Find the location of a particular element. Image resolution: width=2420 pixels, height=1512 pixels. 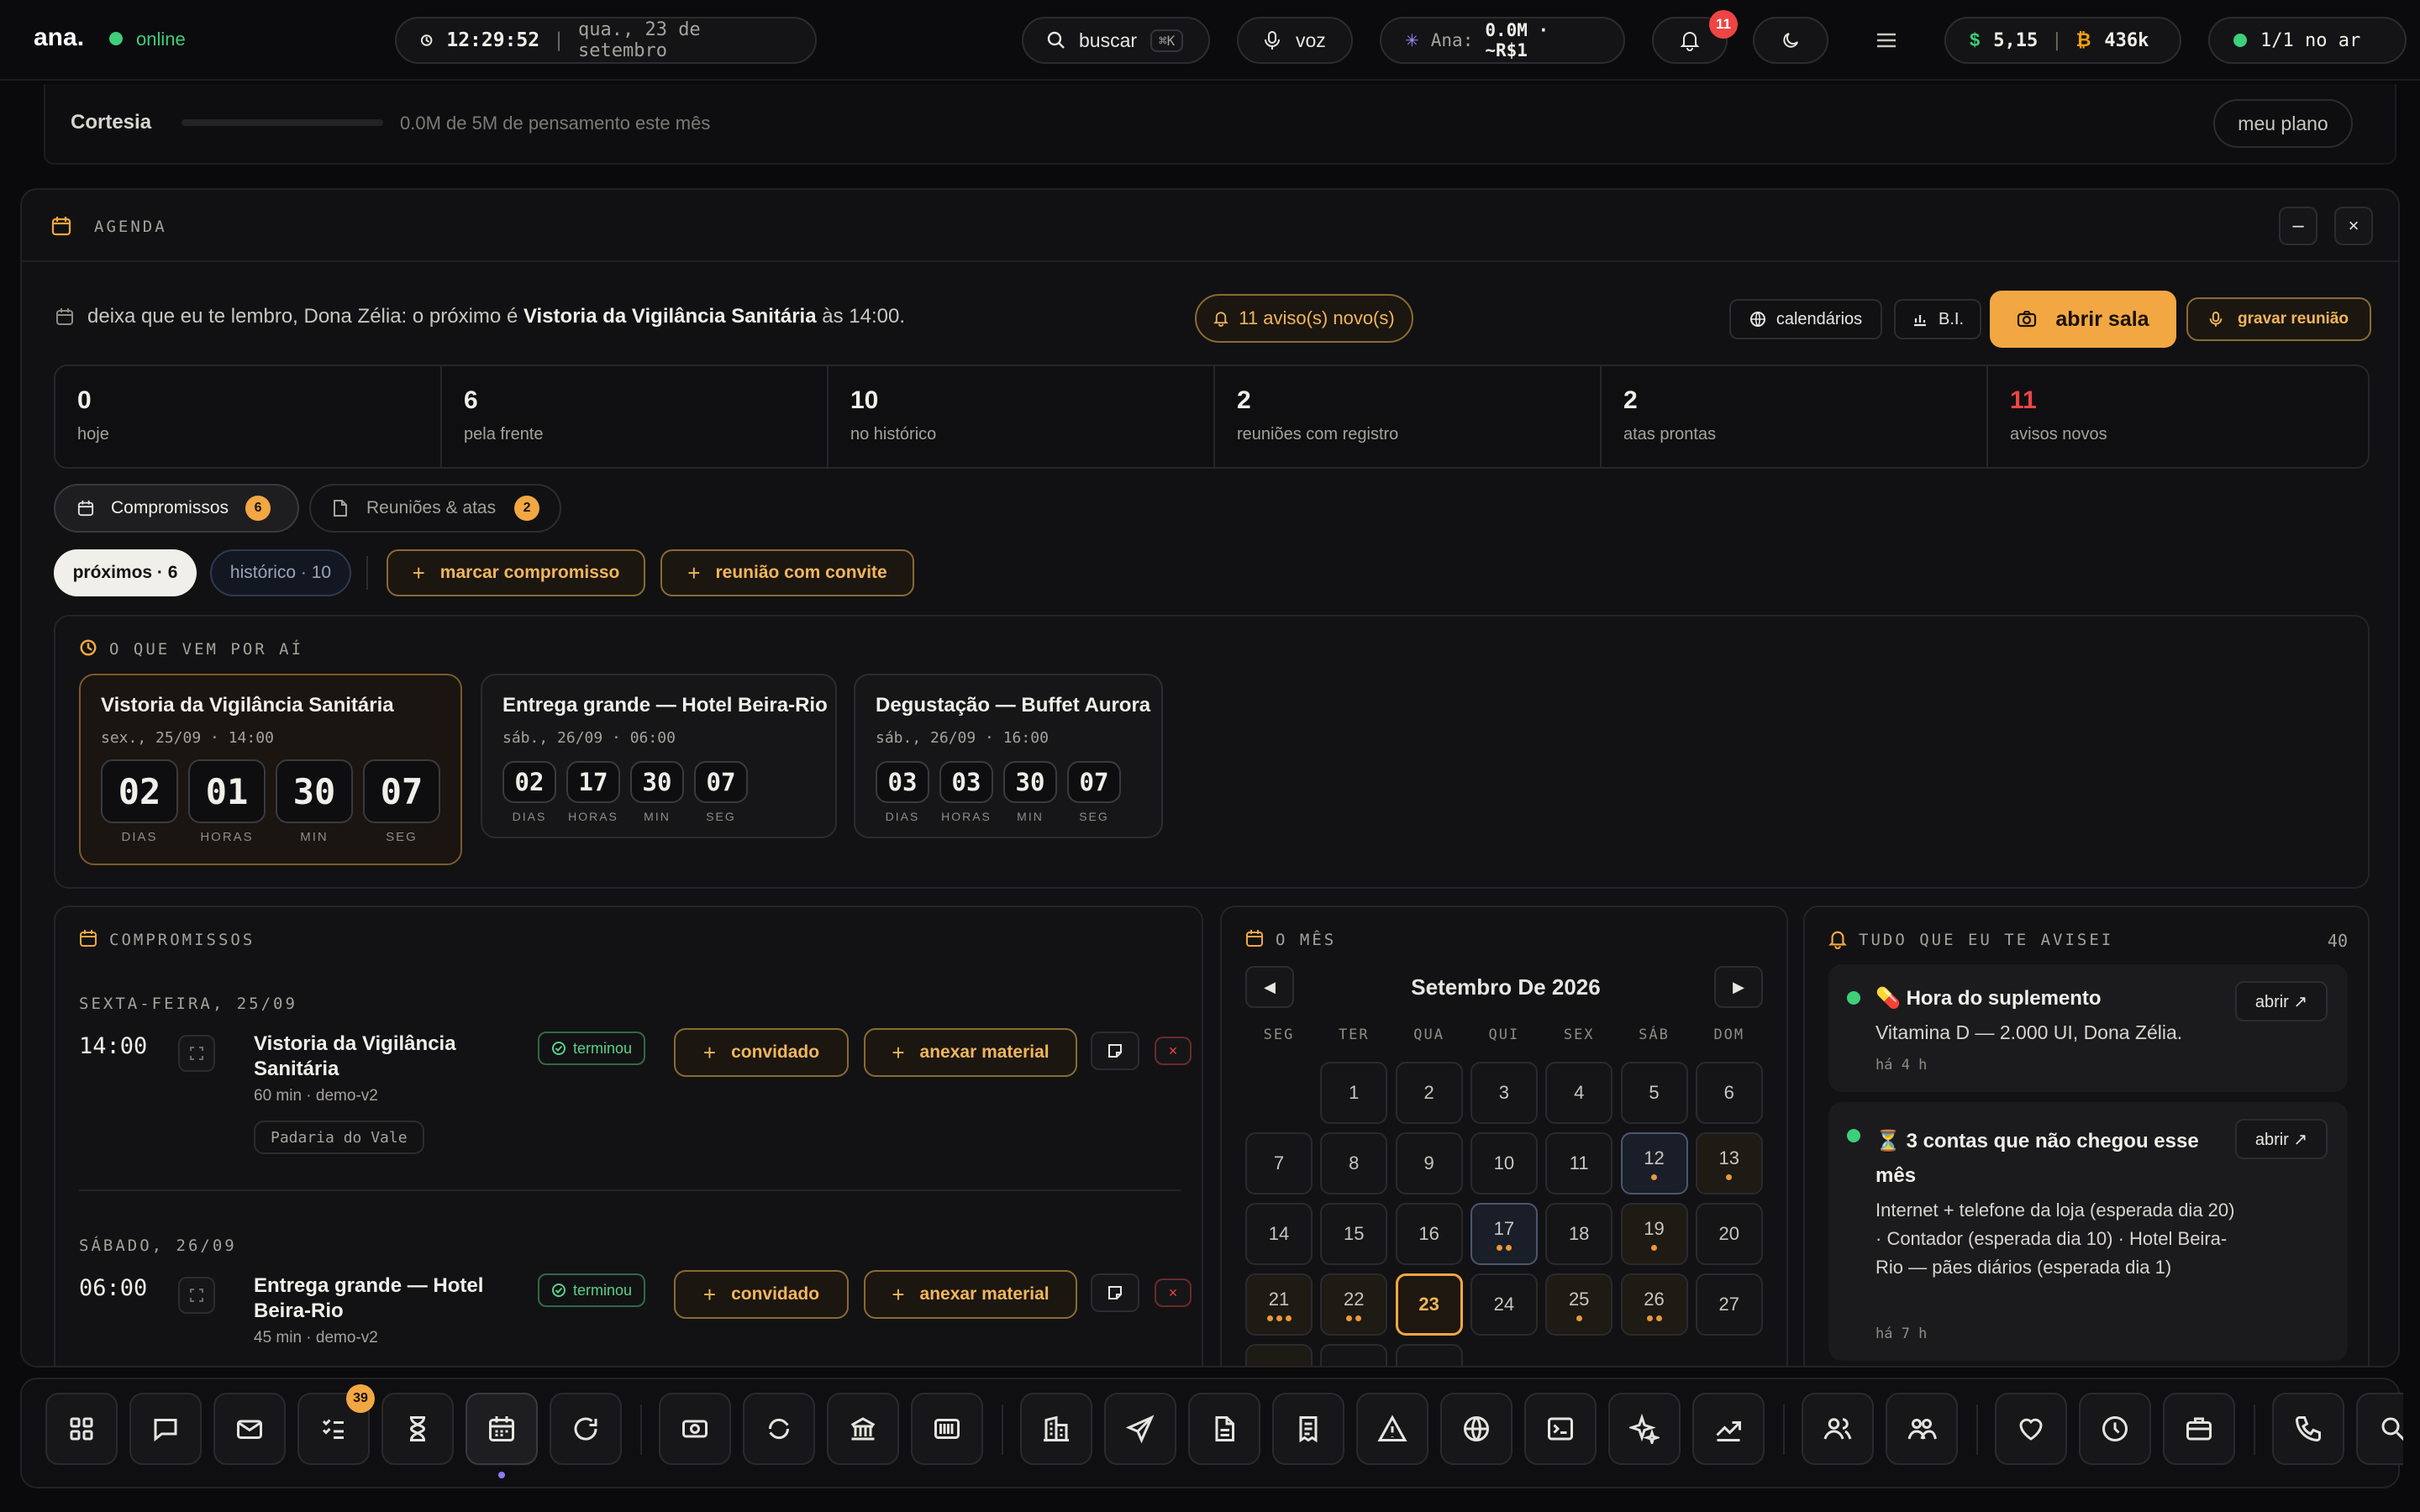

calendar-day: 27 is located at coordinates (1729, 1304).